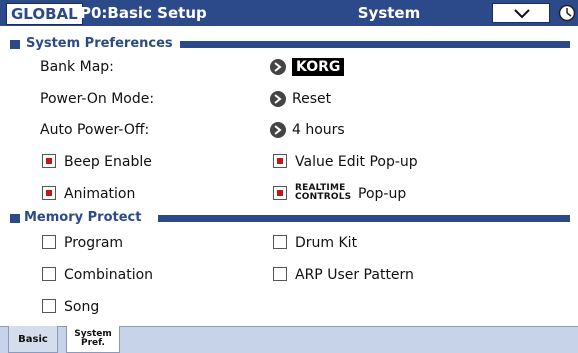  I want to click on tab-basic-label: Basic, so click(33, 339).